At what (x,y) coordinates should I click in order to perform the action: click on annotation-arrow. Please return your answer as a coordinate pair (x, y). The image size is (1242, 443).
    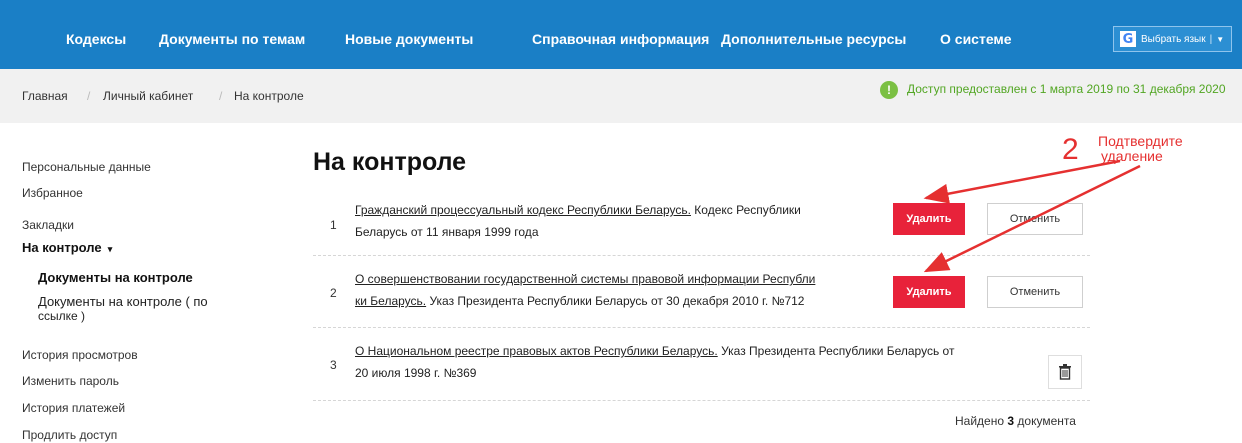
    Looking at the image, I should click on (1022, 181).